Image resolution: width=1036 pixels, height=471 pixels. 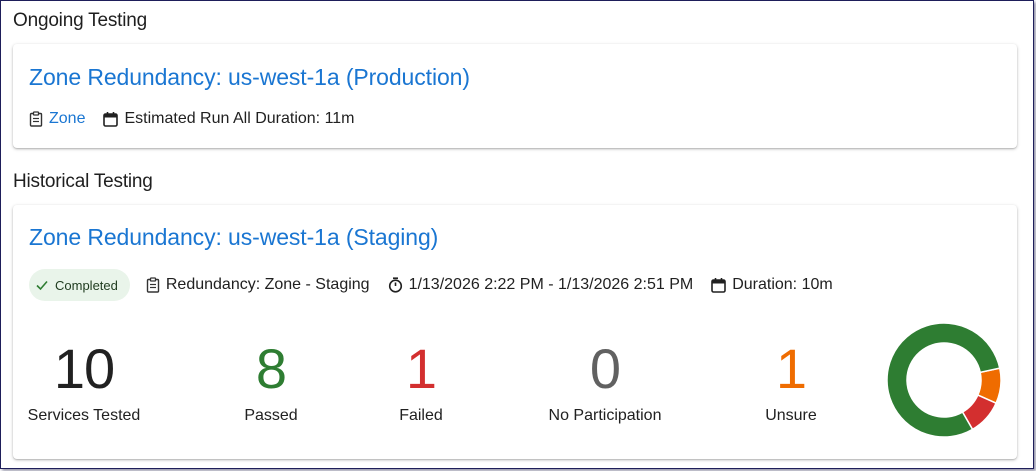 I want to click on status-badge: Completed, so click(x=79, y=285).